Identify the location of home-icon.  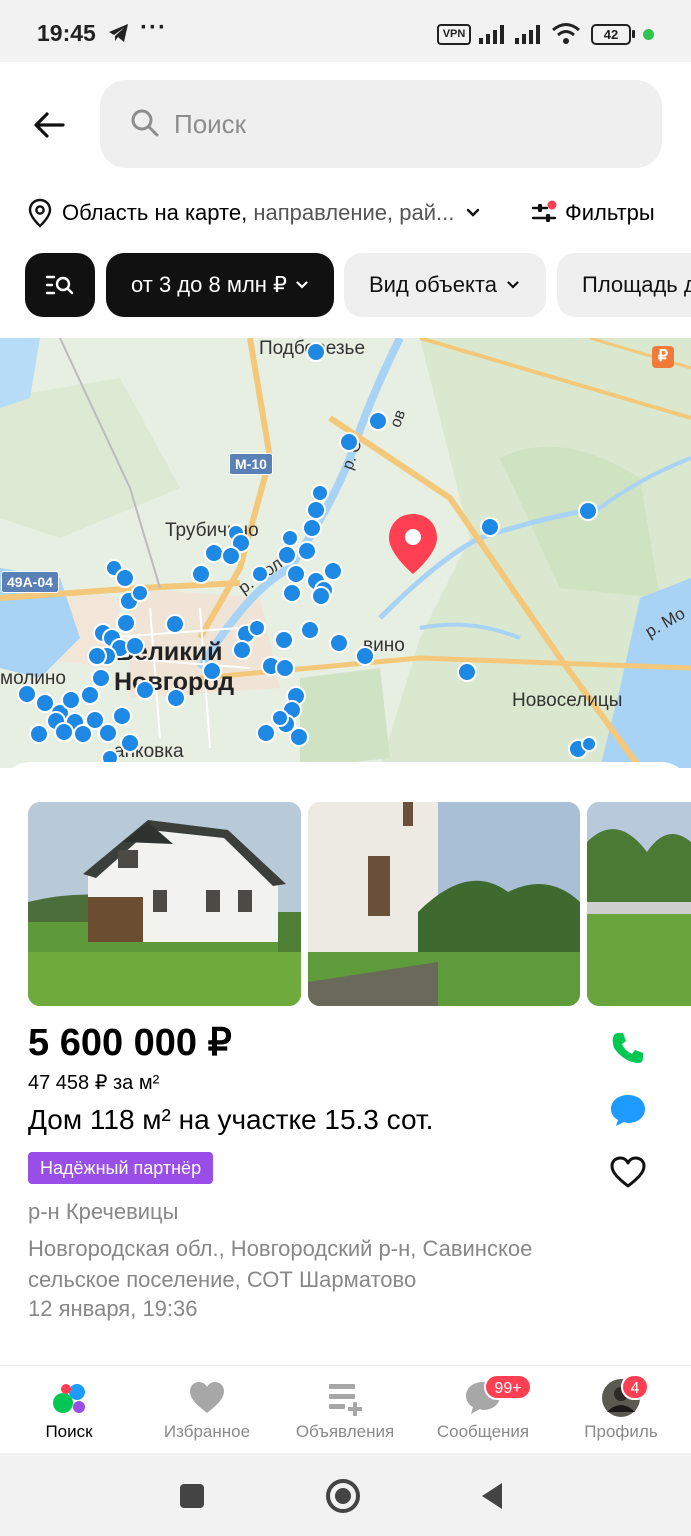
(343, 1496).